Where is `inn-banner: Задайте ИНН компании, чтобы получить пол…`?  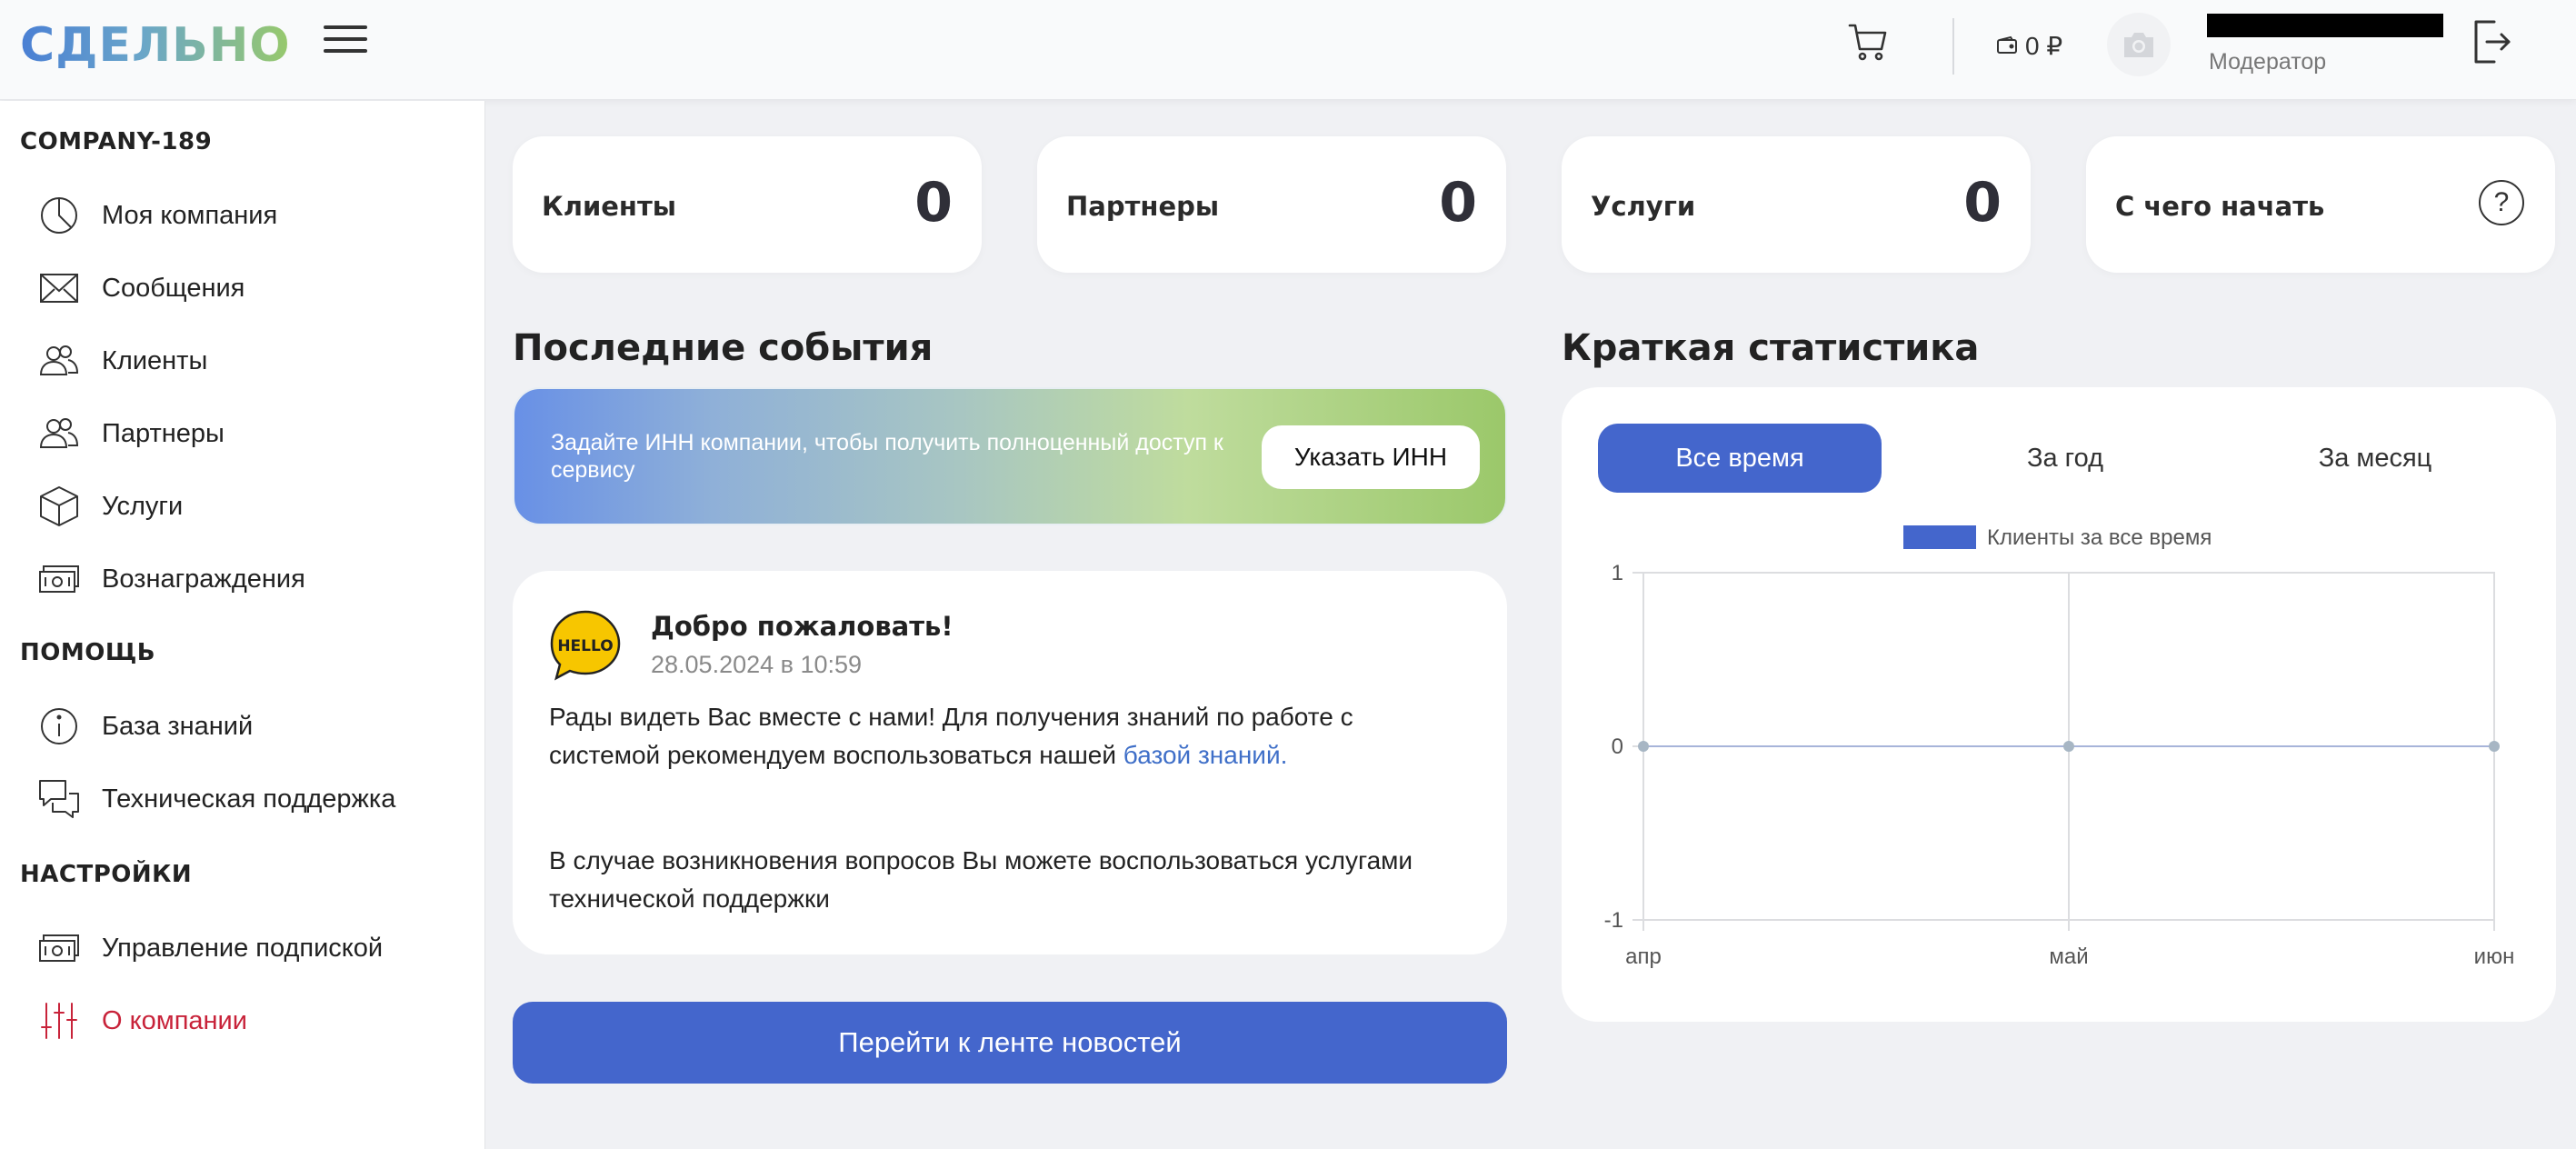 inn-banner: Задайте ИНН компании, чтобы получить пол… is located at coordinates (1010, 456).